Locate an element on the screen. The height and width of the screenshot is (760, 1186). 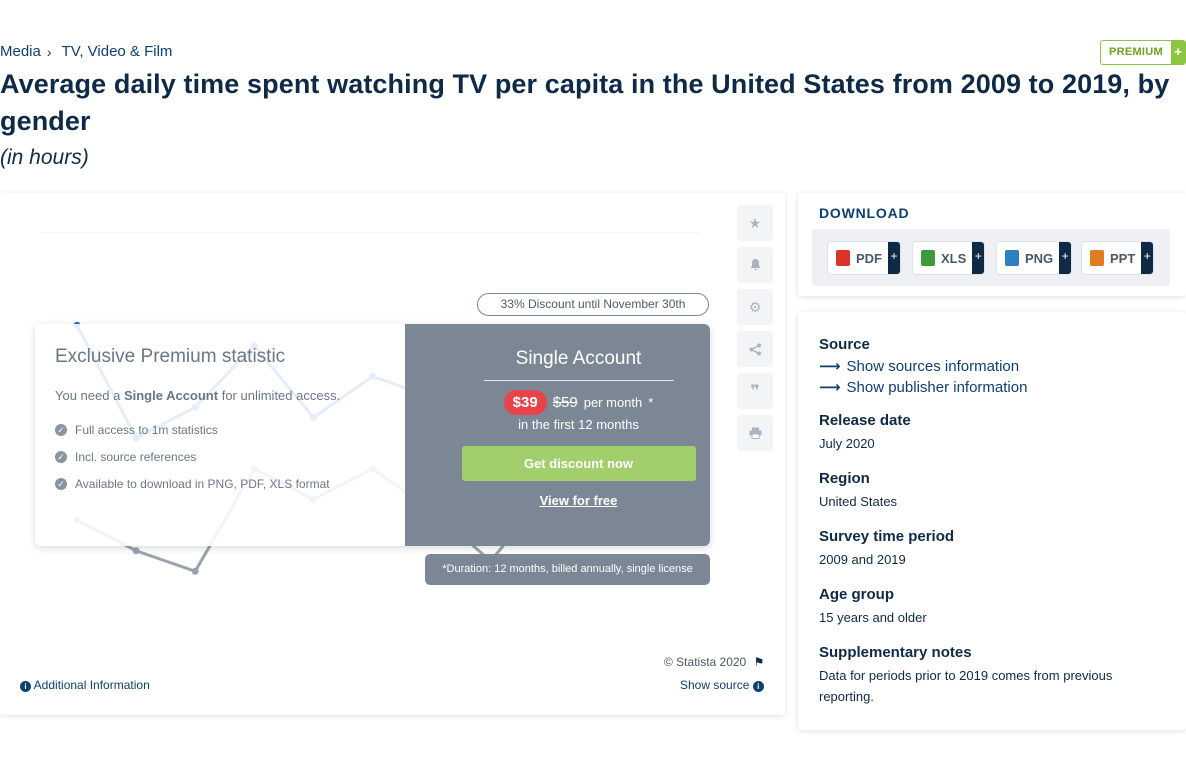
download-pdf-label: PDF is located at coordinates (869, 258).